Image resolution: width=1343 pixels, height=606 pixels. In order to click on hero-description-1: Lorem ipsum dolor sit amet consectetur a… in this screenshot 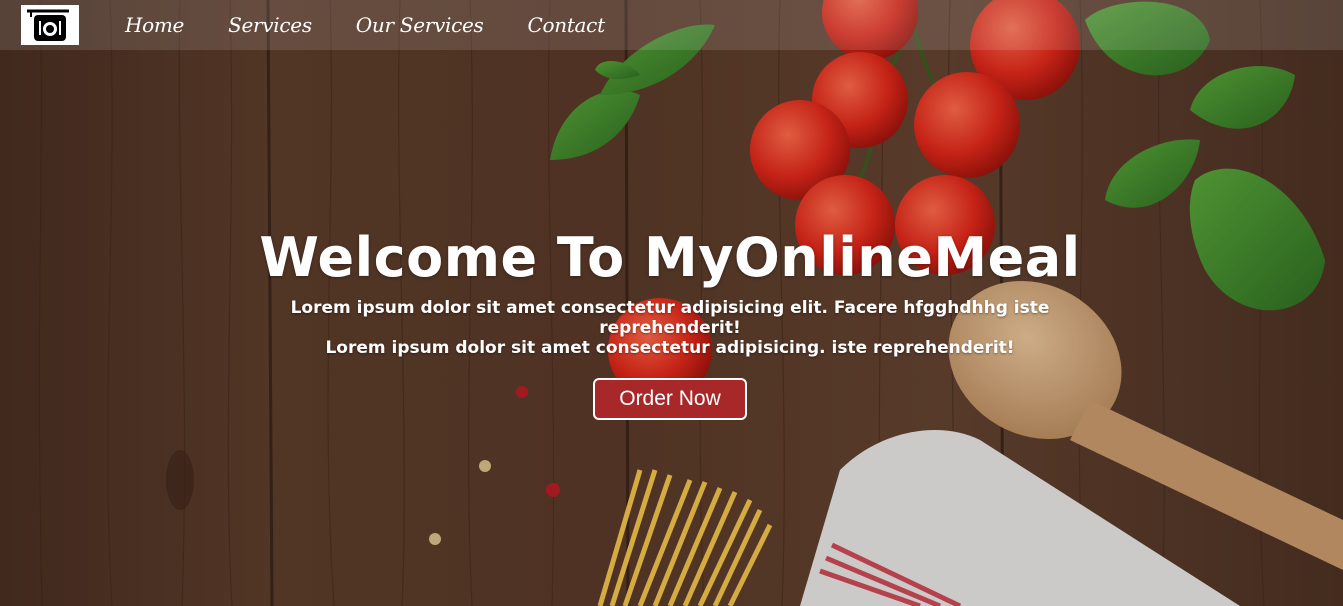, I will do `click(670, 318)`.